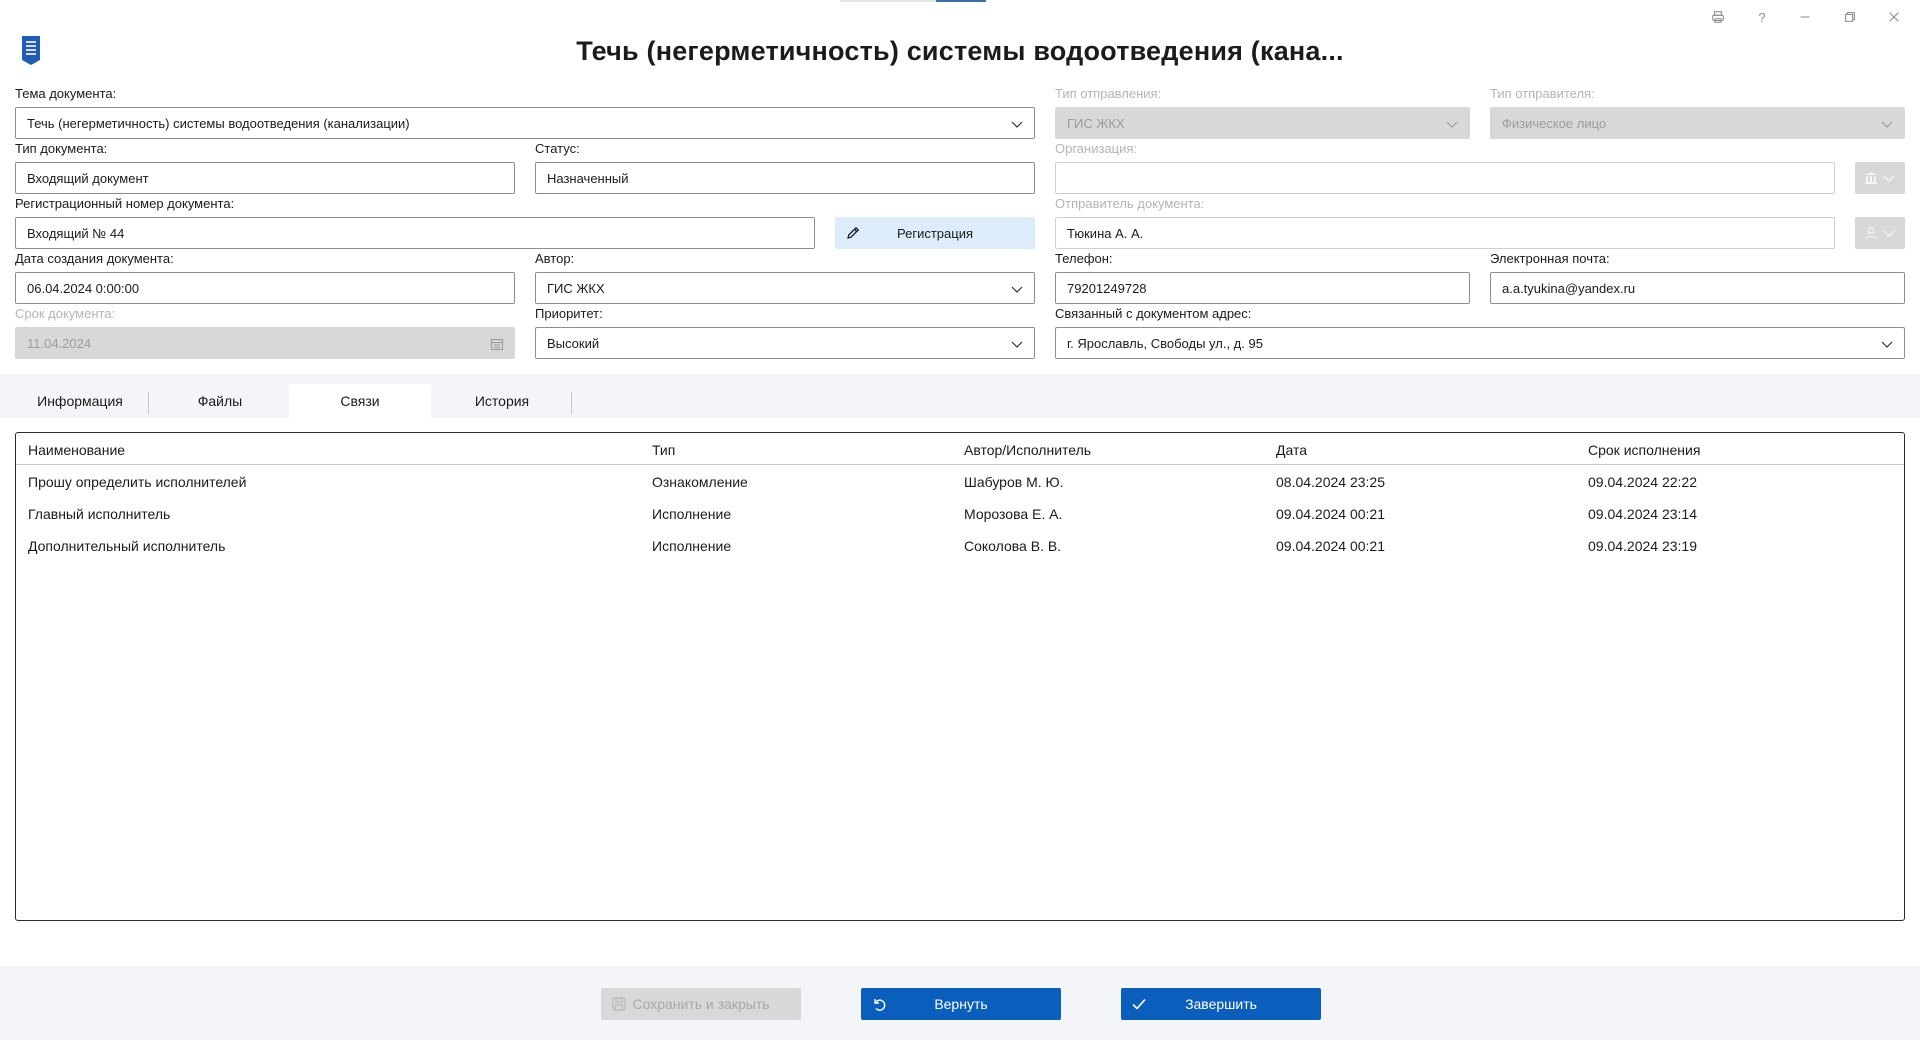 This screenshot has width=1920, height=1040. I want to click on calendar-icon, so click(497, 344).